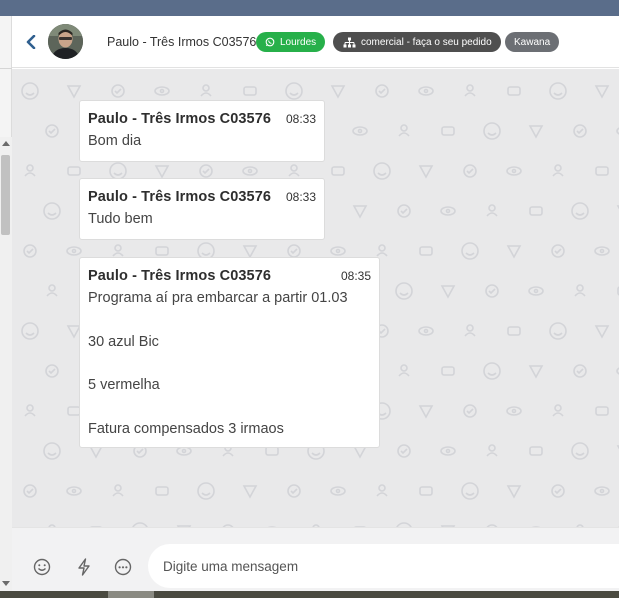  I want to click on message-text: Tudo bem, so click(120, 219).